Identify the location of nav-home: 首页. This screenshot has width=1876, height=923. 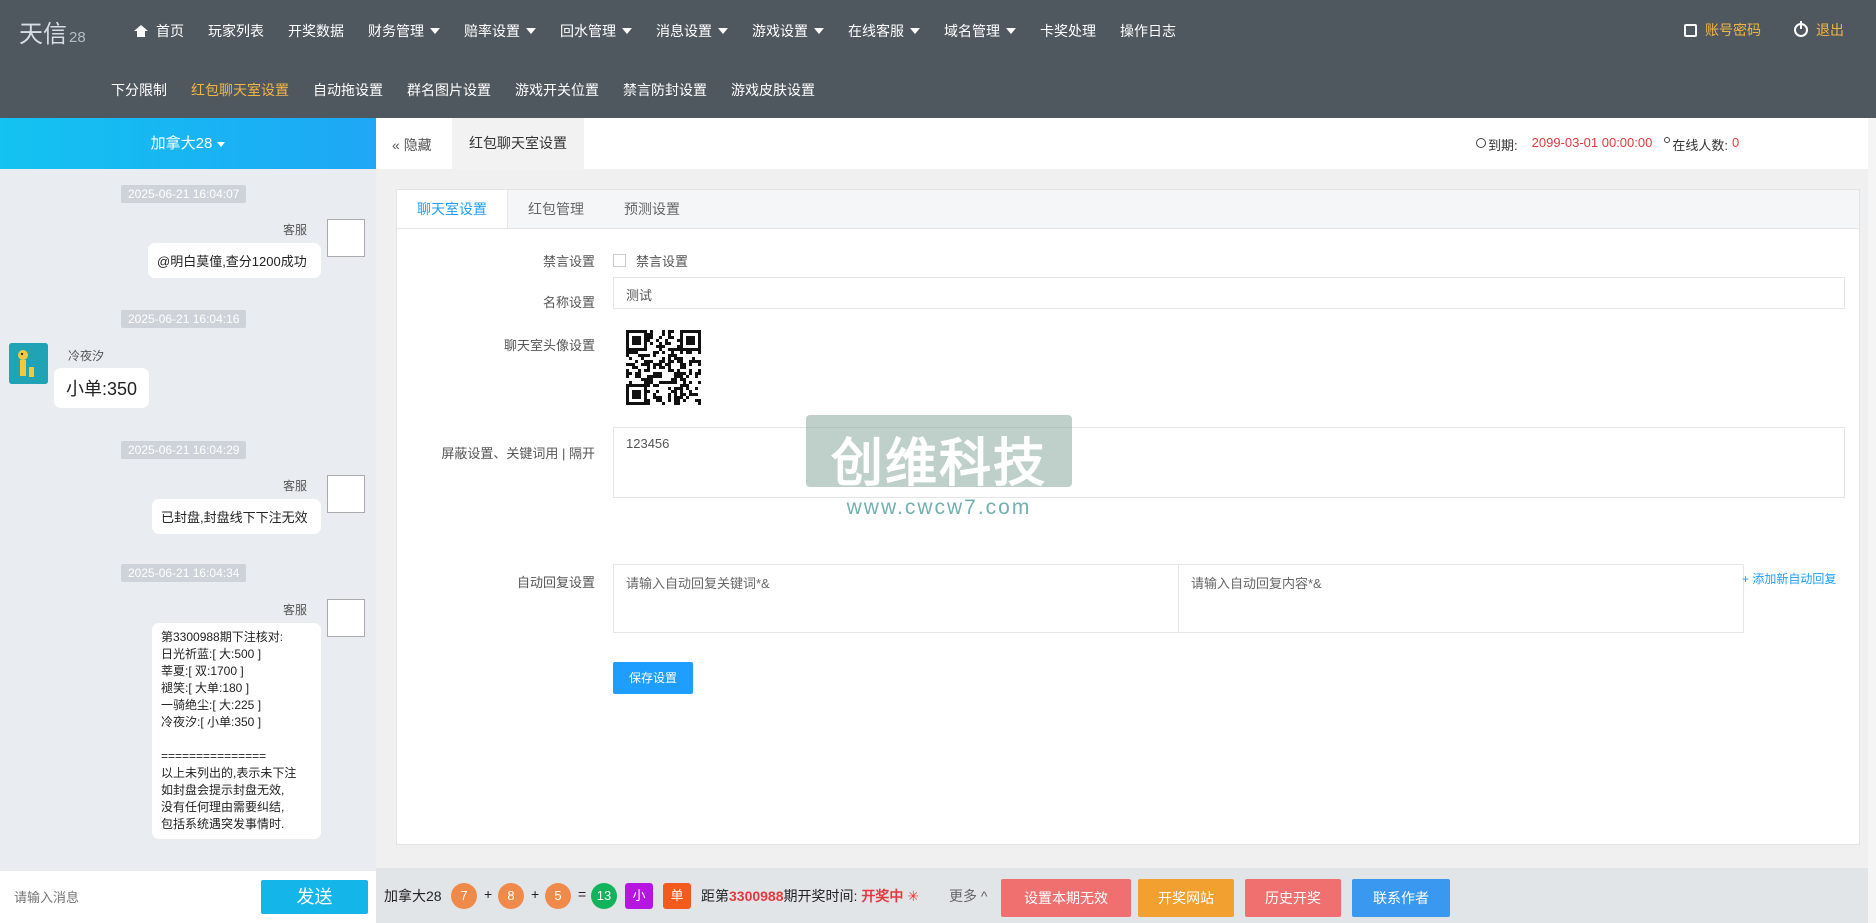
(159, 31).